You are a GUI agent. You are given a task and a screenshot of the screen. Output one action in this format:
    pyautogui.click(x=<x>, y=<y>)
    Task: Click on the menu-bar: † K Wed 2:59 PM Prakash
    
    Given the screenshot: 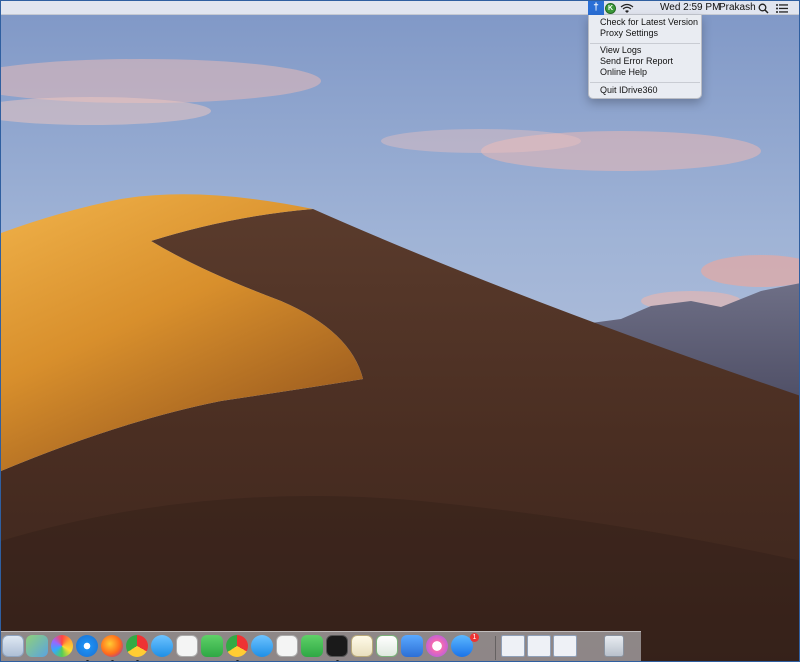 What is the action you would take?
    pyautogui.click(x=400, y=8)
    